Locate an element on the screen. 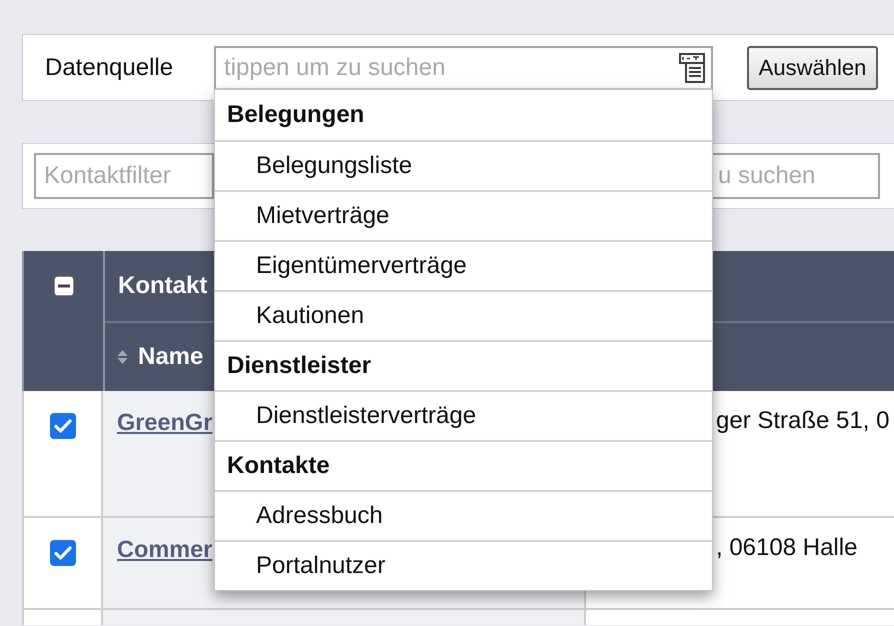 The image size is (894, 626). select-button: Auswählen is located at coordinates (812, 68).